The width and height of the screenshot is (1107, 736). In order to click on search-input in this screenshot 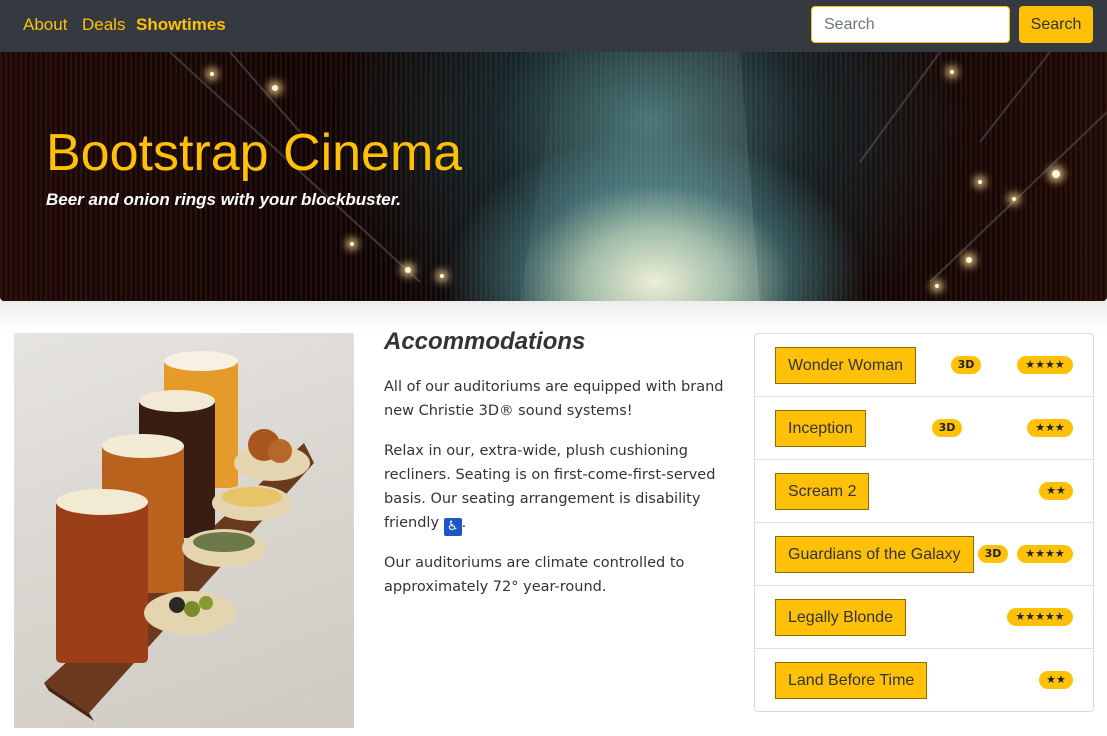, I will do `click(910, 24)`.